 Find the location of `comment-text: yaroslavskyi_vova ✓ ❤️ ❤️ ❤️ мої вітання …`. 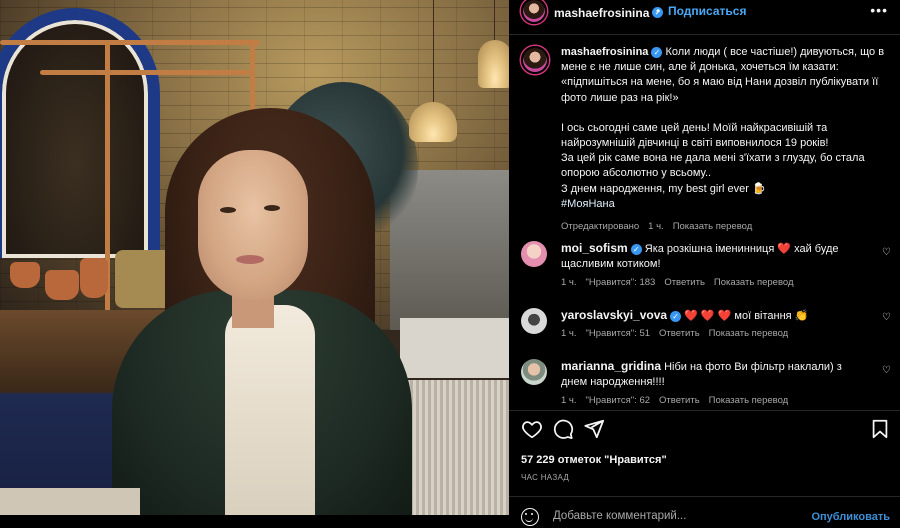

comment-text: yaroslavskyi_vova ✓ ❤️ ❤️ ❤️ мої вітання … is located at coordinates (713, 316).